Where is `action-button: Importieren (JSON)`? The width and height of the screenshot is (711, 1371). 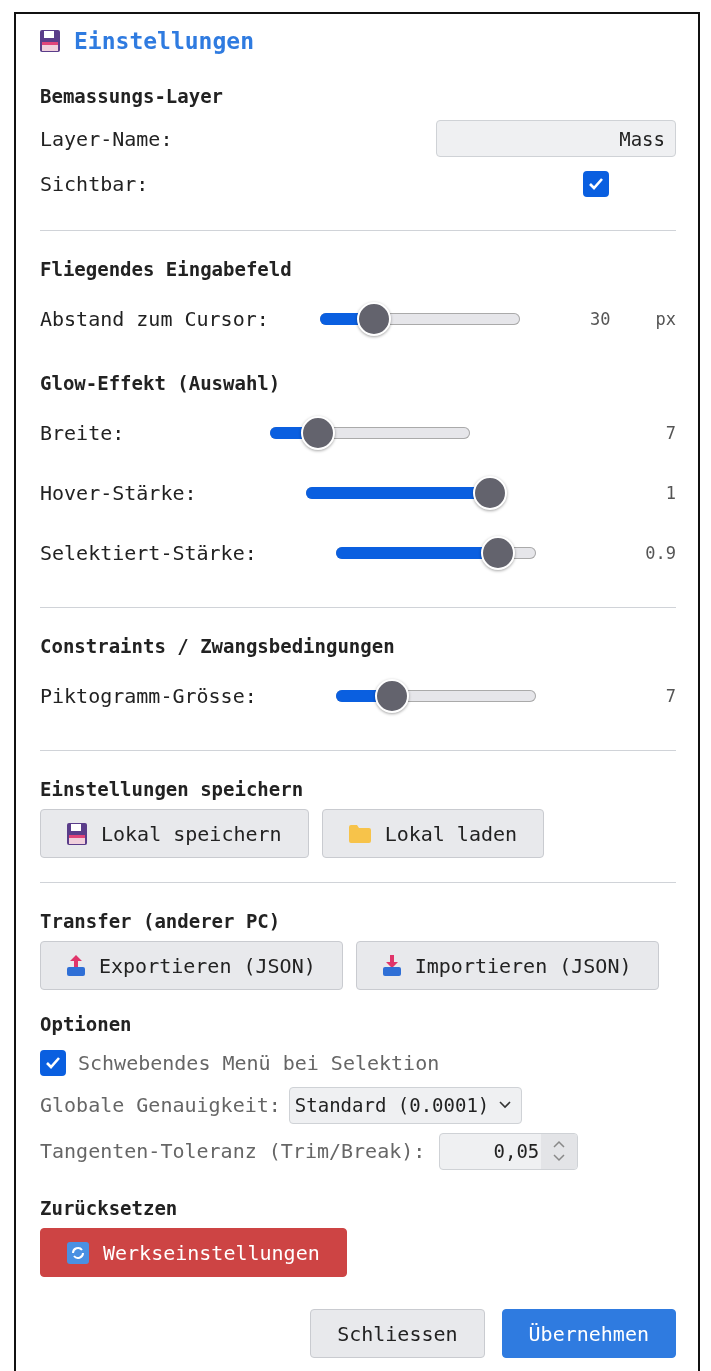 action-button: Importieren (JSON) is located at coordinates (507, 965).